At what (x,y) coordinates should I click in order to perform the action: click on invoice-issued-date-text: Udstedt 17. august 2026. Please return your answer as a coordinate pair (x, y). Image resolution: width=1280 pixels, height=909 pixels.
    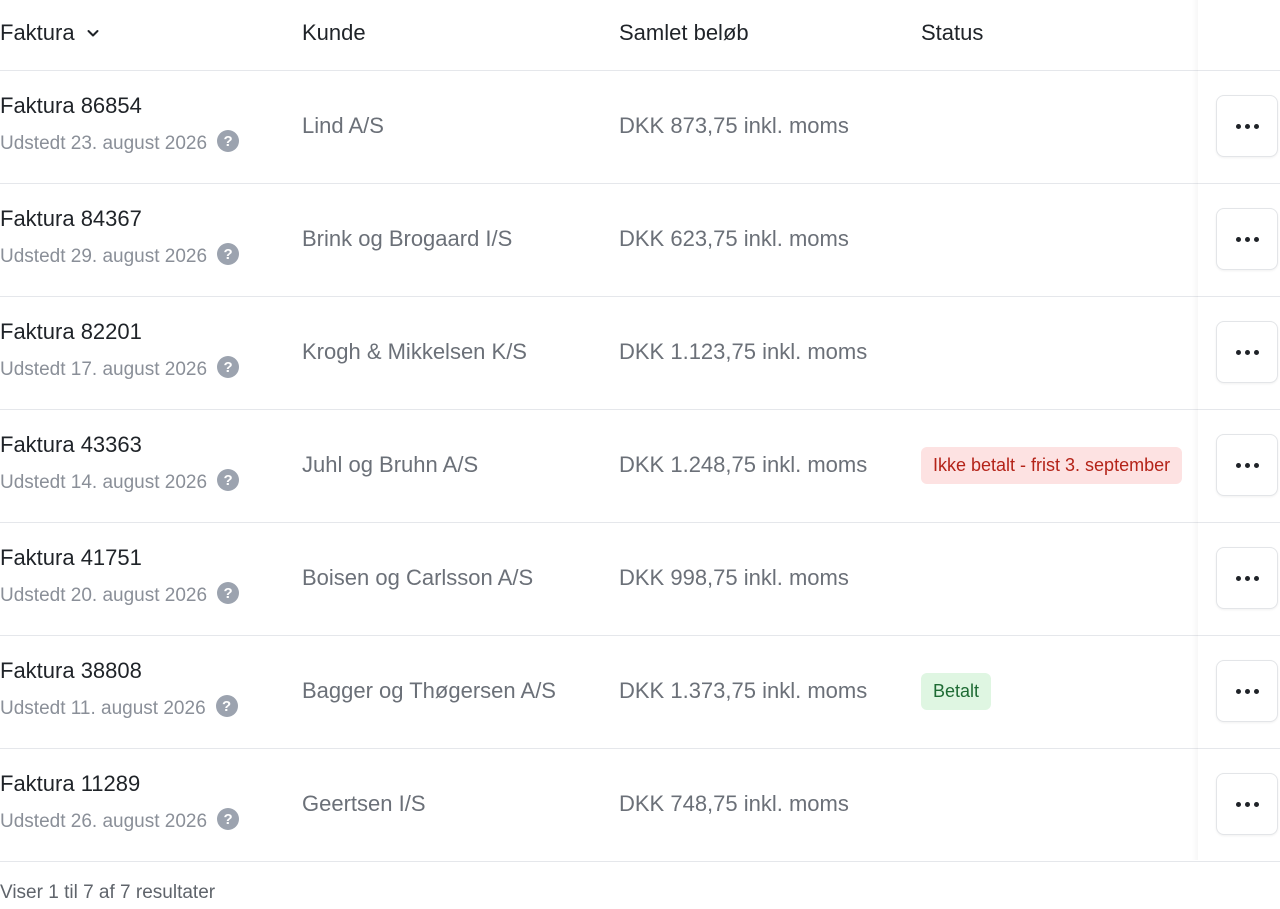
    Looking at the image, I should click on (104, 369).